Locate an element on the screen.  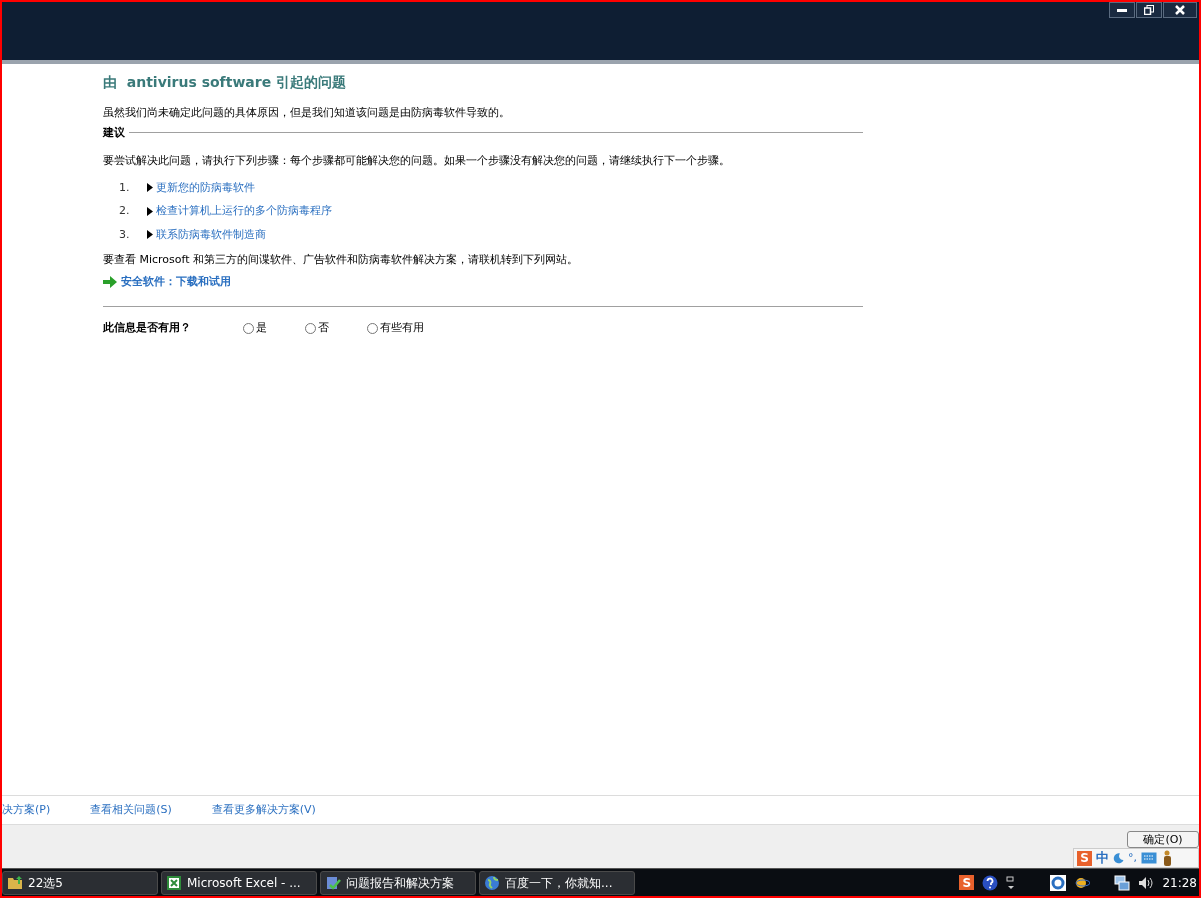
spreadsheet-icon is located at coordinates (174, 882).